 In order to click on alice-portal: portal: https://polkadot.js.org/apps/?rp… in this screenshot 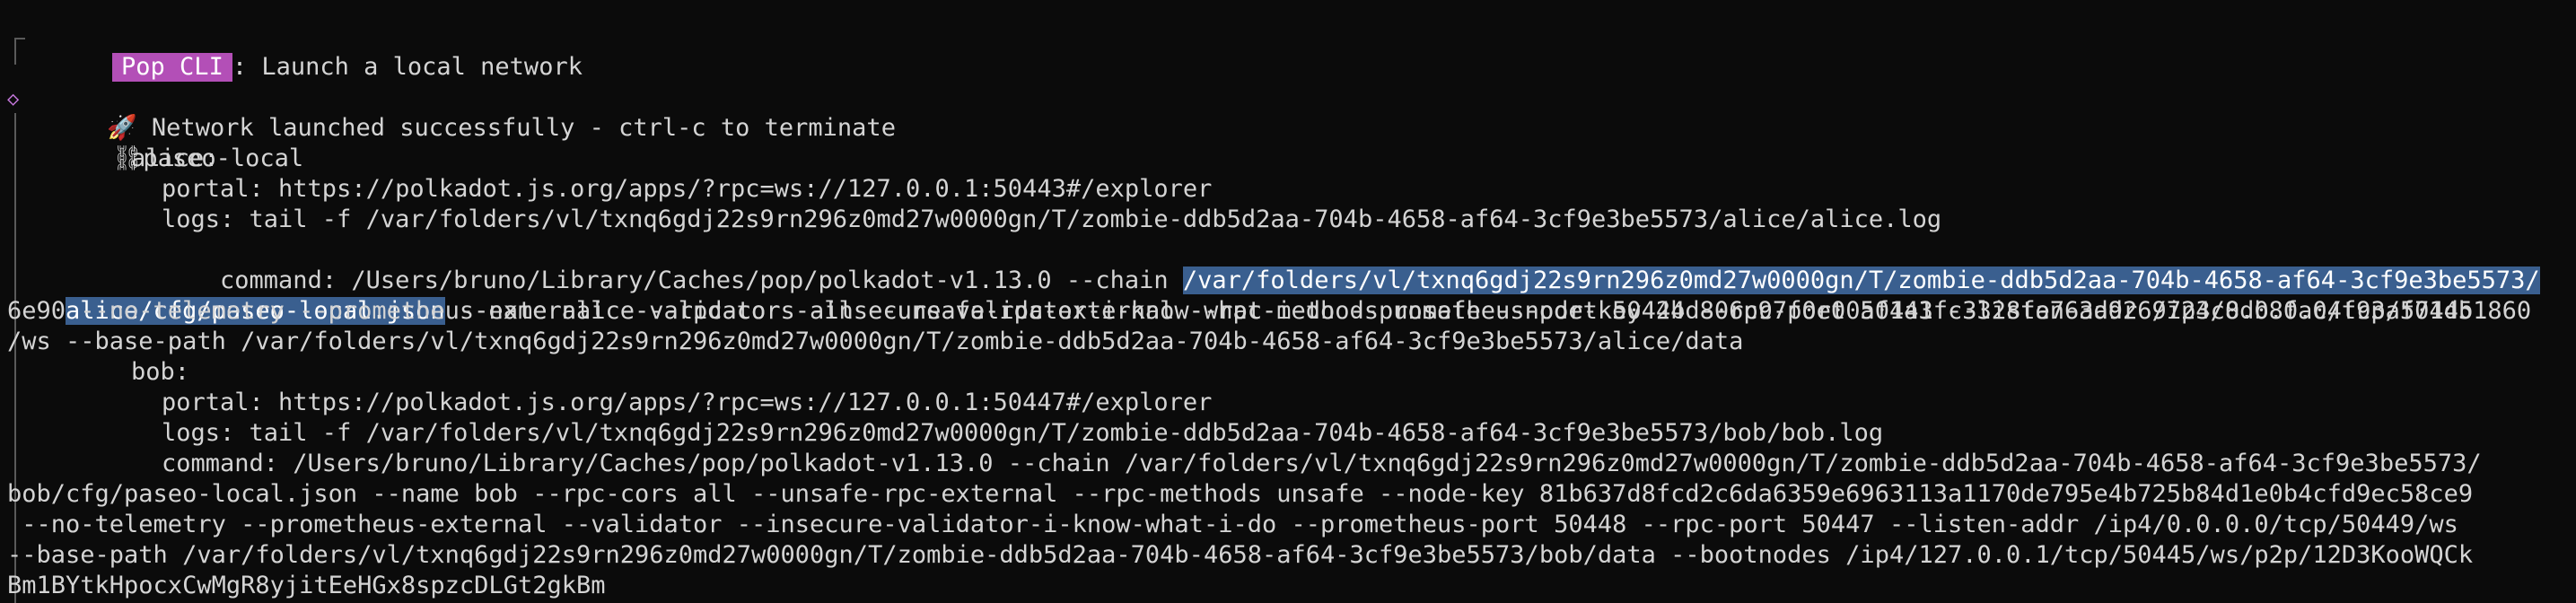, I will do `click(687, 189)`.